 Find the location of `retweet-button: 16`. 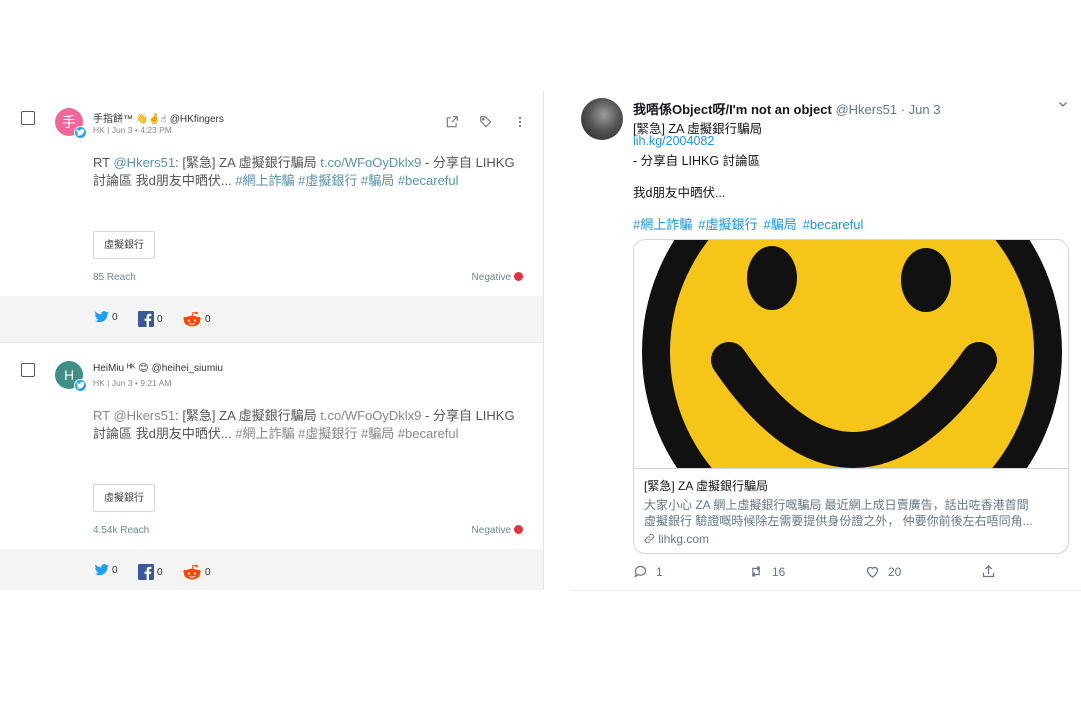

retweet-button: 16 is located at coordinates (766, 571).